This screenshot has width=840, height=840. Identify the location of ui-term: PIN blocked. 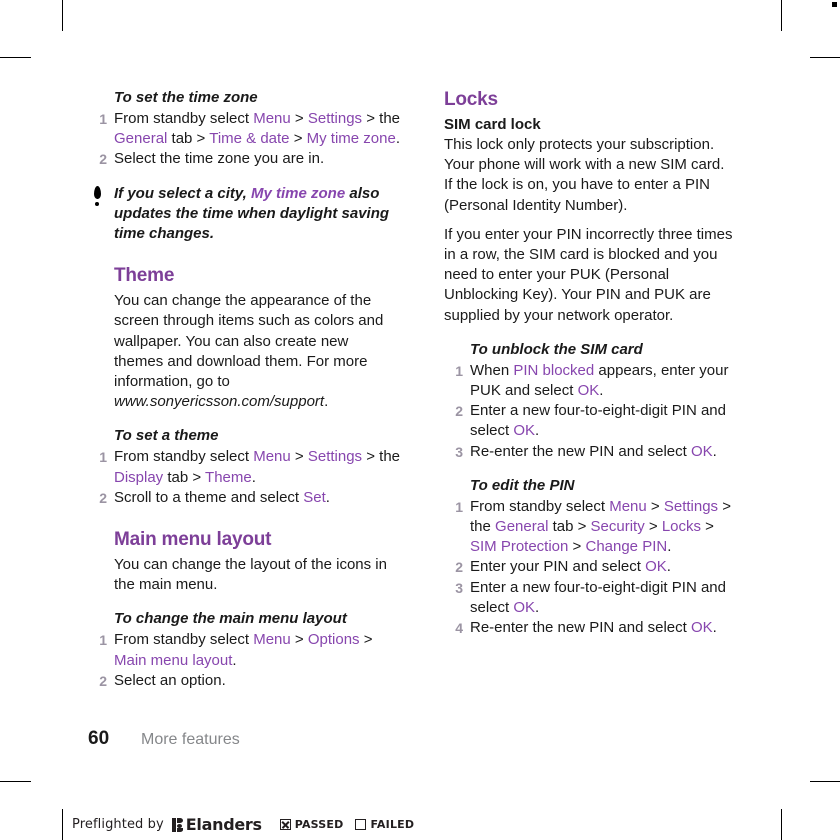
(554, 370).